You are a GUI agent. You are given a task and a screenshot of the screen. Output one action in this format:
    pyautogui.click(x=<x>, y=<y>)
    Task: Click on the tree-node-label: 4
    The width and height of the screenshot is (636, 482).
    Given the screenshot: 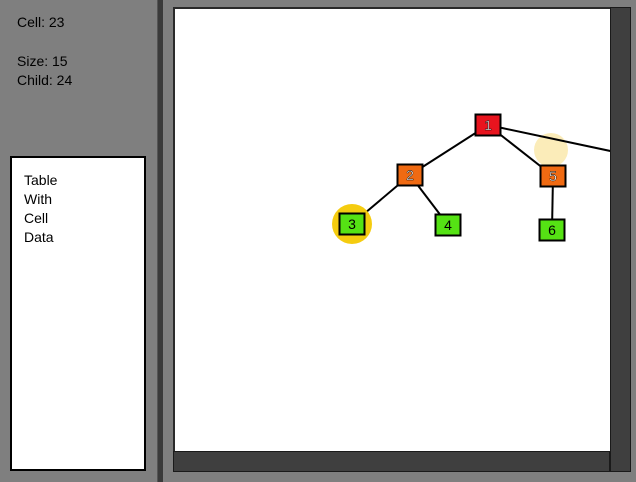 What is the action you would take?
    pyautogui.click(x=448, y=225)
    